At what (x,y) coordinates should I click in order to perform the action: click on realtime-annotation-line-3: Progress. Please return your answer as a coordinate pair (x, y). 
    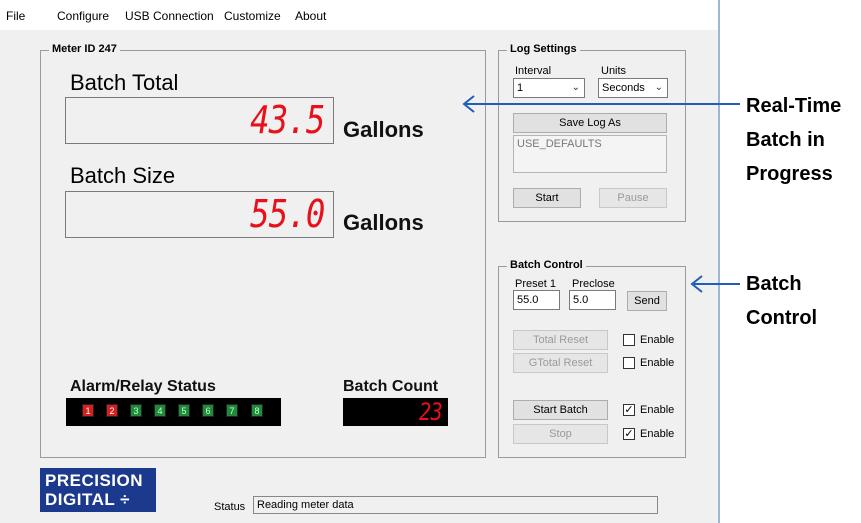
    Looking at the image, I should click on (789, 174).